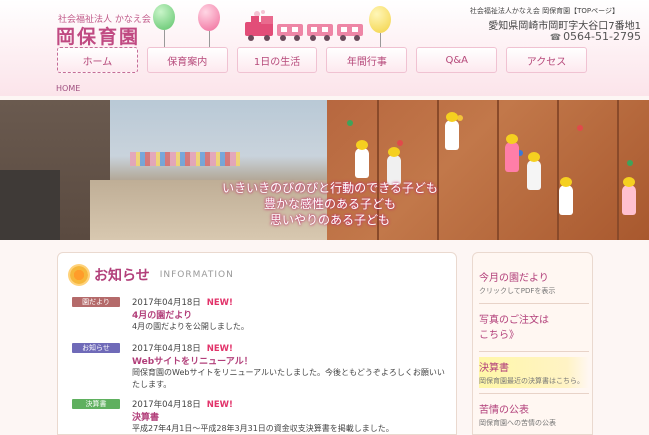 This screenshot has width=649, height=435. Describe the element at coordinates (164, 26) in the screenshot. I see `green-balloon-icon` at that location.